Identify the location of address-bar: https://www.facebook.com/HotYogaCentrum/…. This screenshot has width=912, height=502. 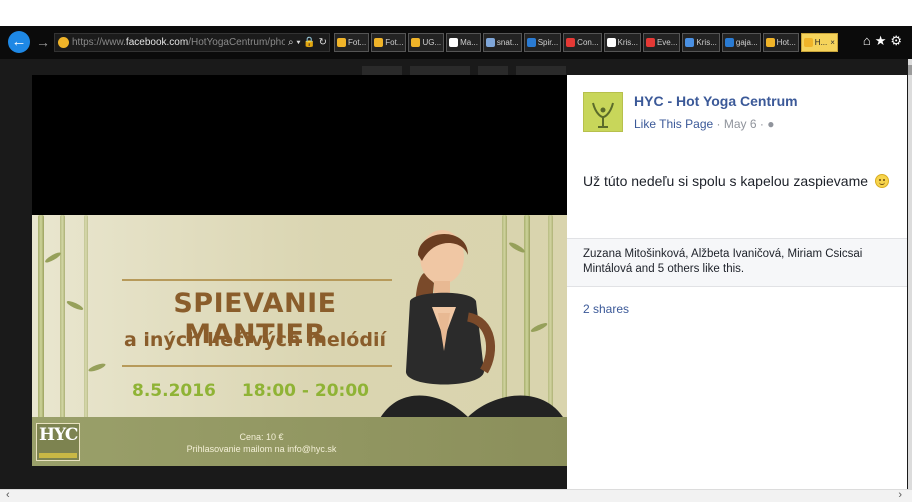
(192, 42).